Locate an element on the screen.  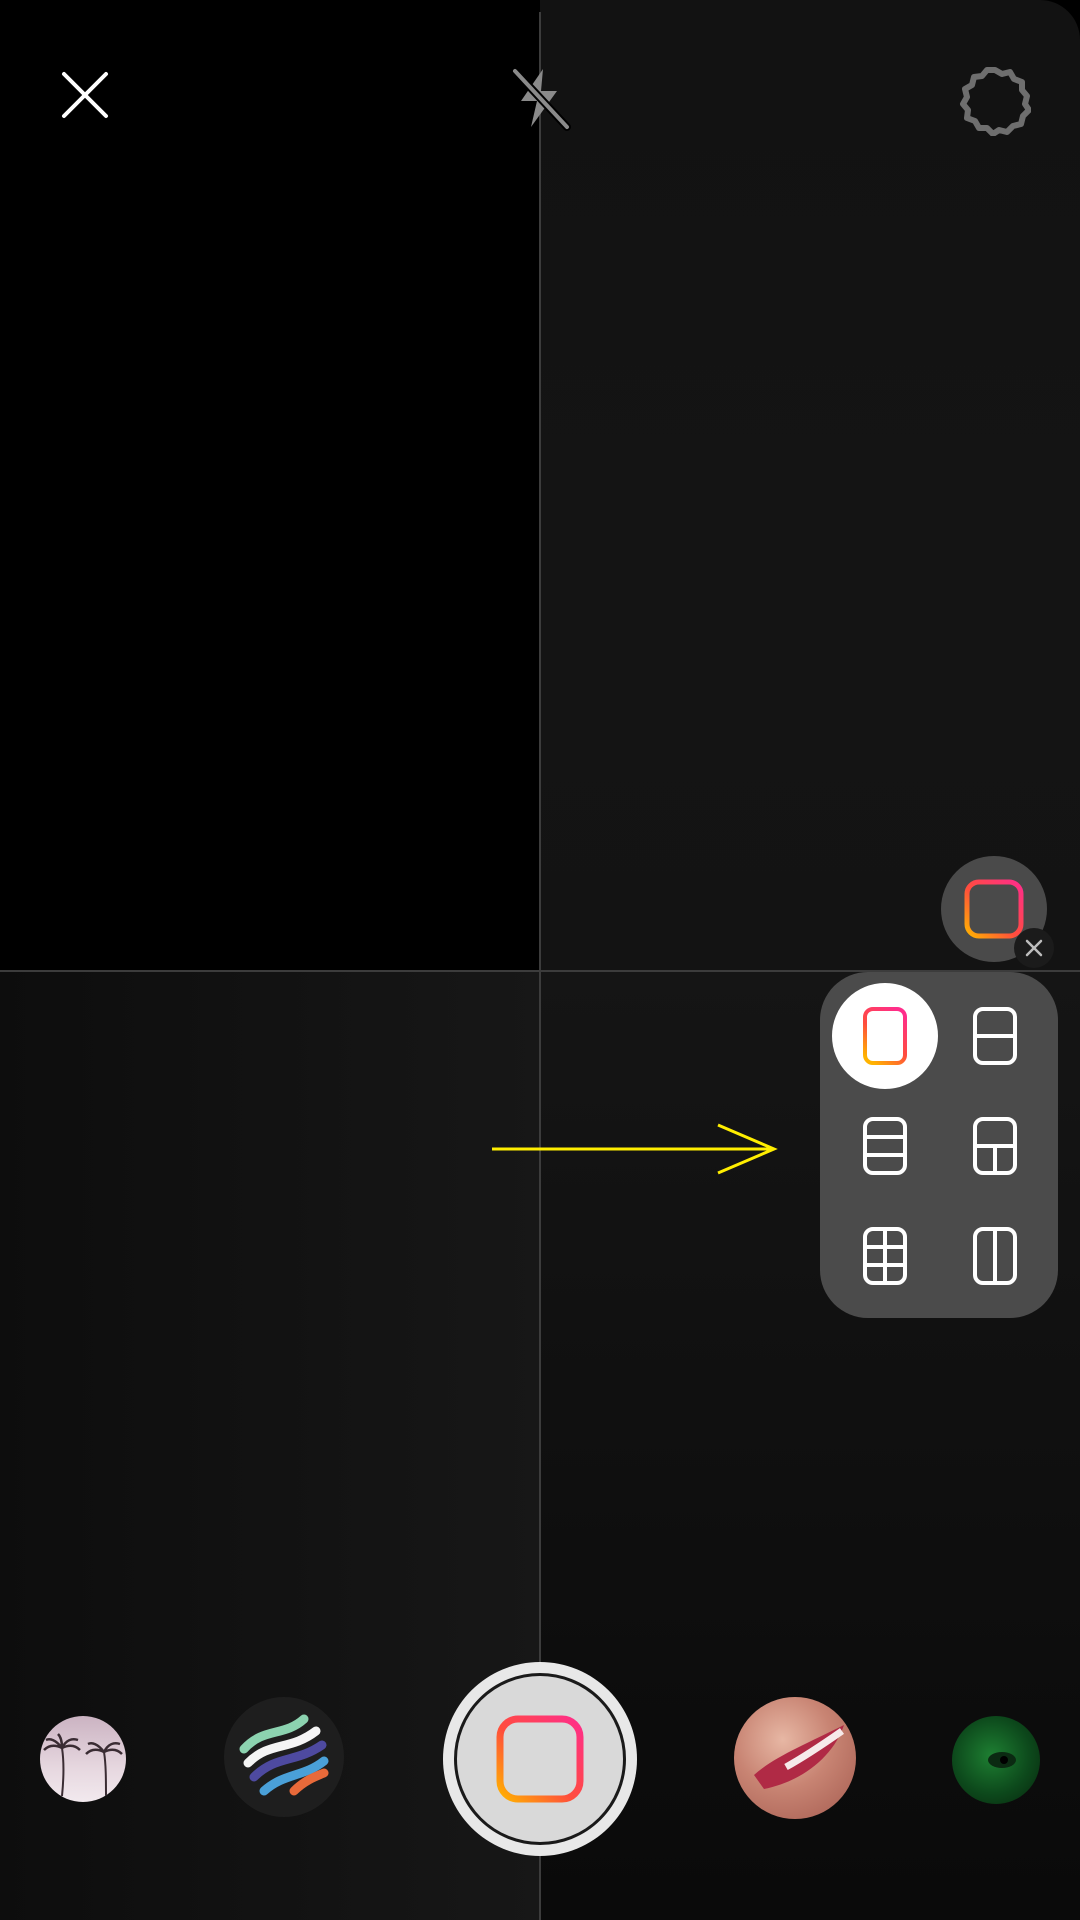
close-icon is located at coordinates (85, 95).